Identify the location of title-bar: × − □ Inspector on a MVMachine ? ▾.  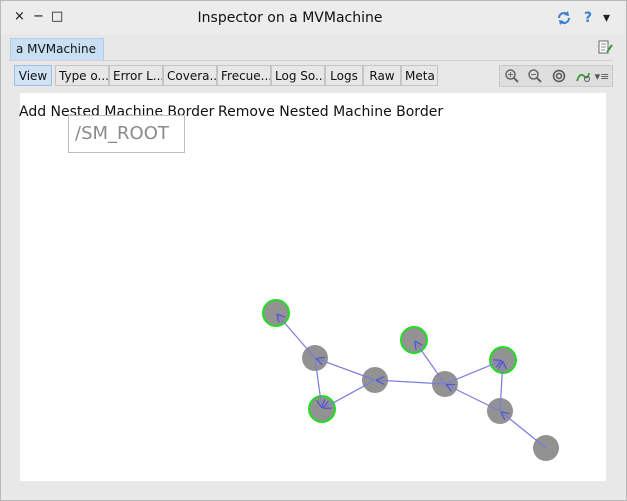
(313, 17).